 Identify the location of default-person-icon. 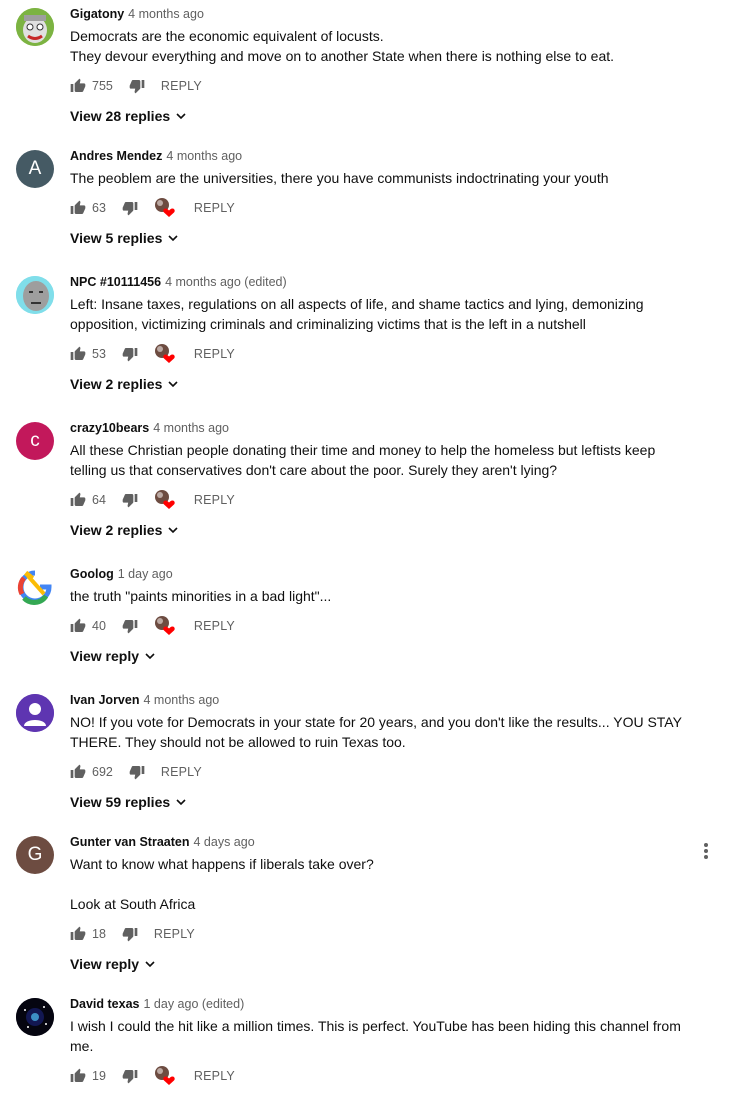
(35, 713).